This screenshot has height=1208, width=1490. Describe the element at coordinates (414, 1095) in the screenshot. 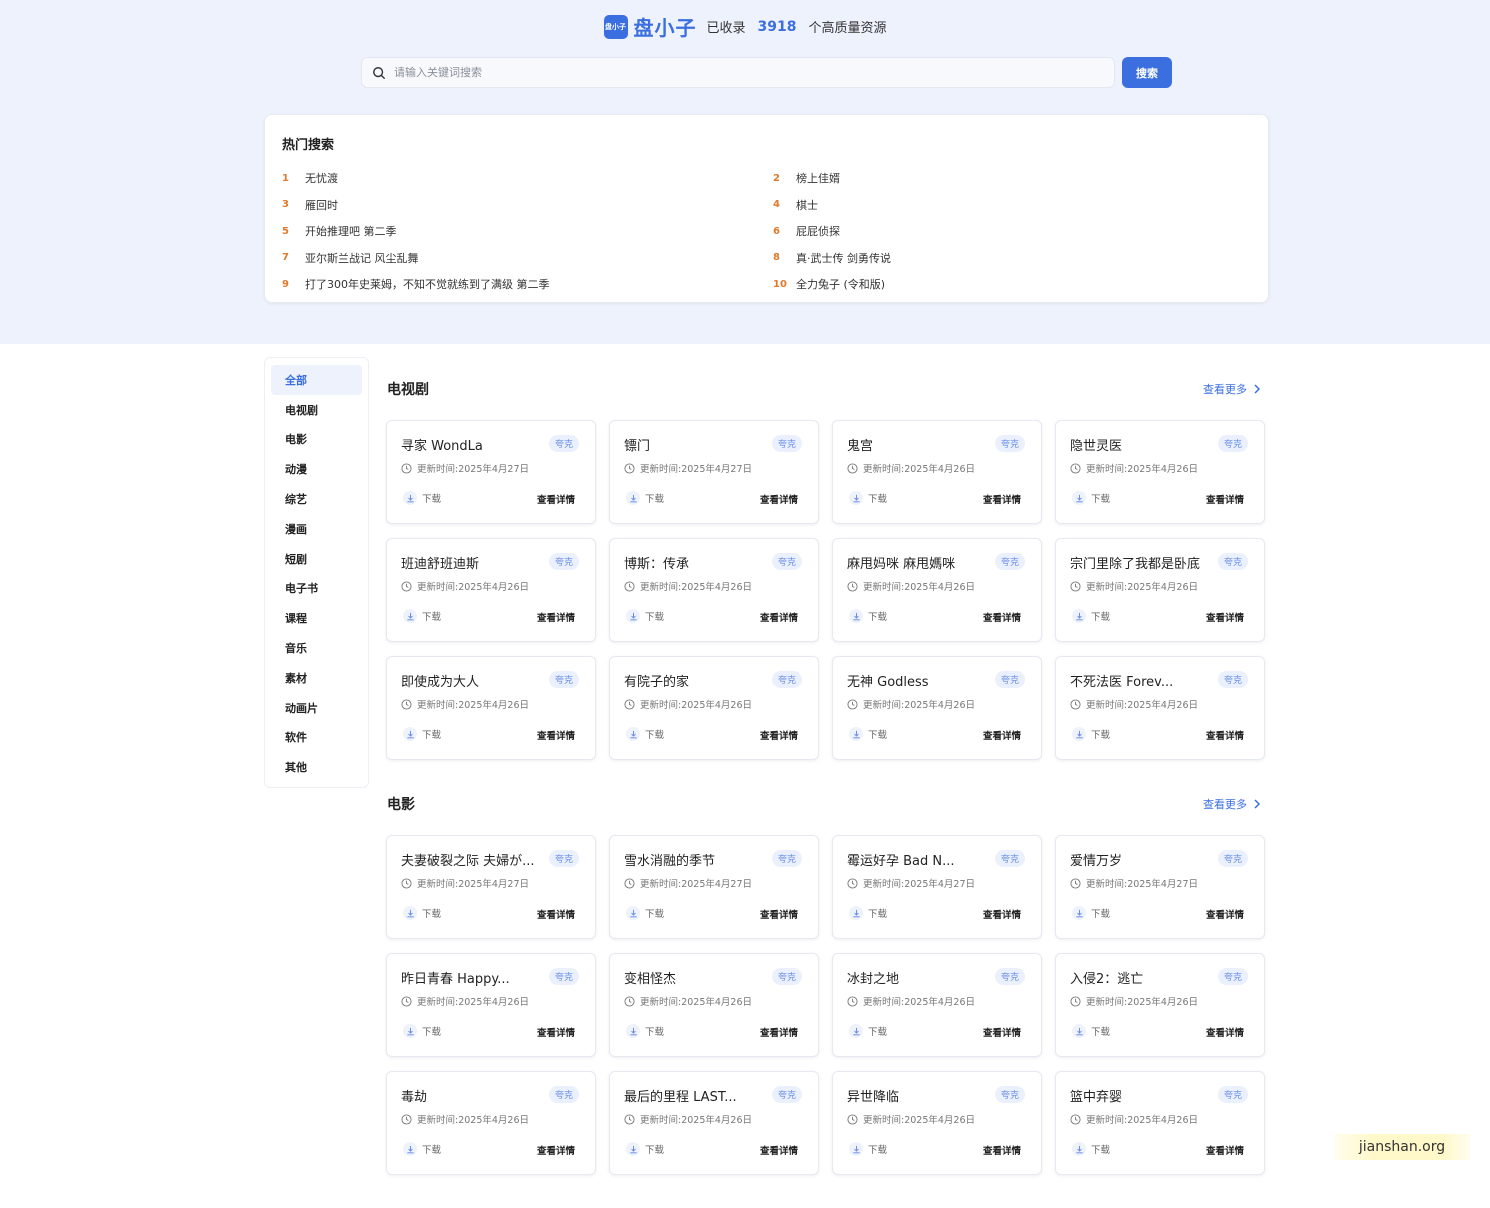

I see `card-title: 毒劫` at that location.